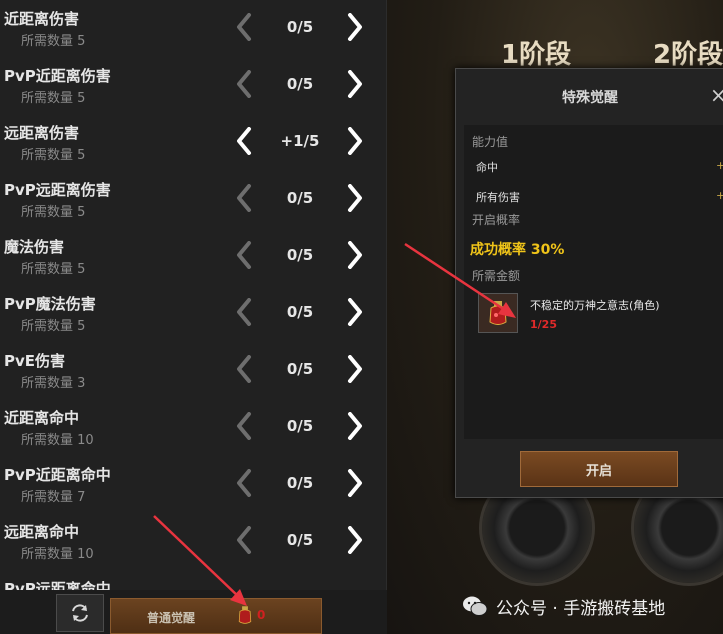 This screenshot has height=634, width=723. Describe the element at coordinates (53, 497) in the screenshot. I see `stat-requirement: 所需数量 7` at that location.